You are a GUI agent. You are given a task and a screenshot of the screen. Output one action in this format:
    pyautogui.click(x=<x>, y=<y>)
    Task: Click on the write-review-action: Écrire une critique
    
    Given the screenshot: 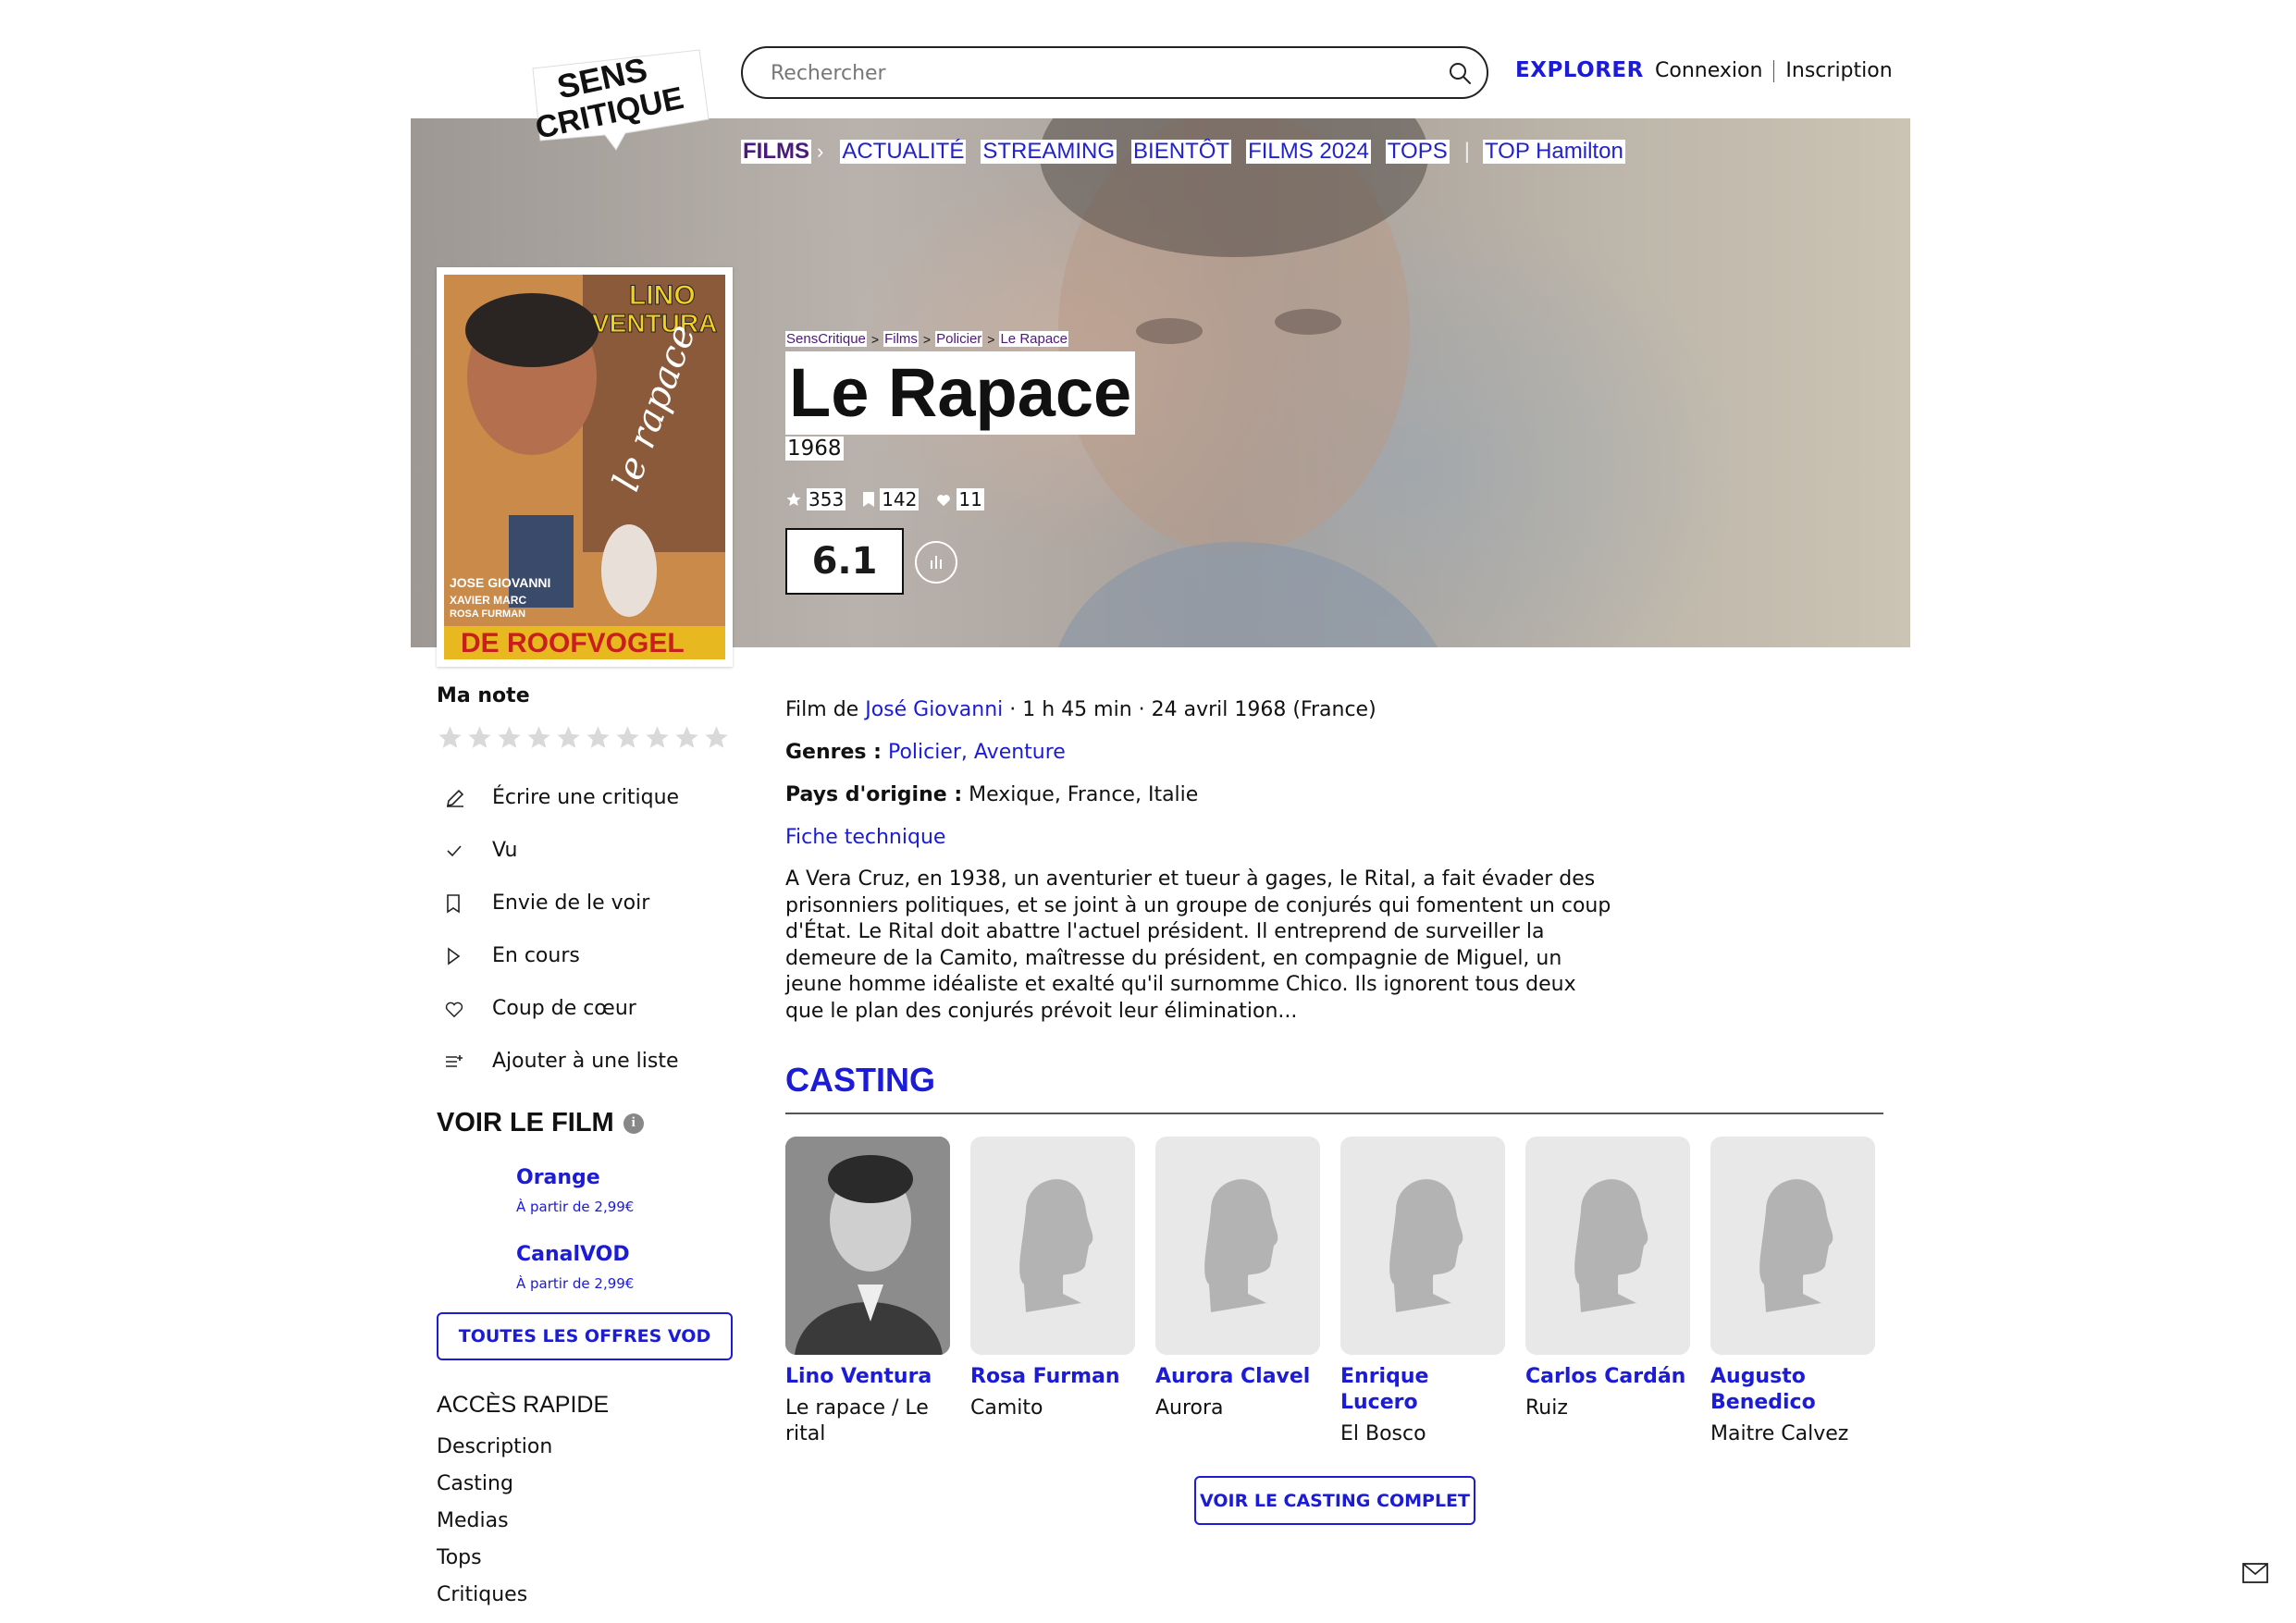 What is the action you would take?
    pyautogui.click(x=585, y=797)
    